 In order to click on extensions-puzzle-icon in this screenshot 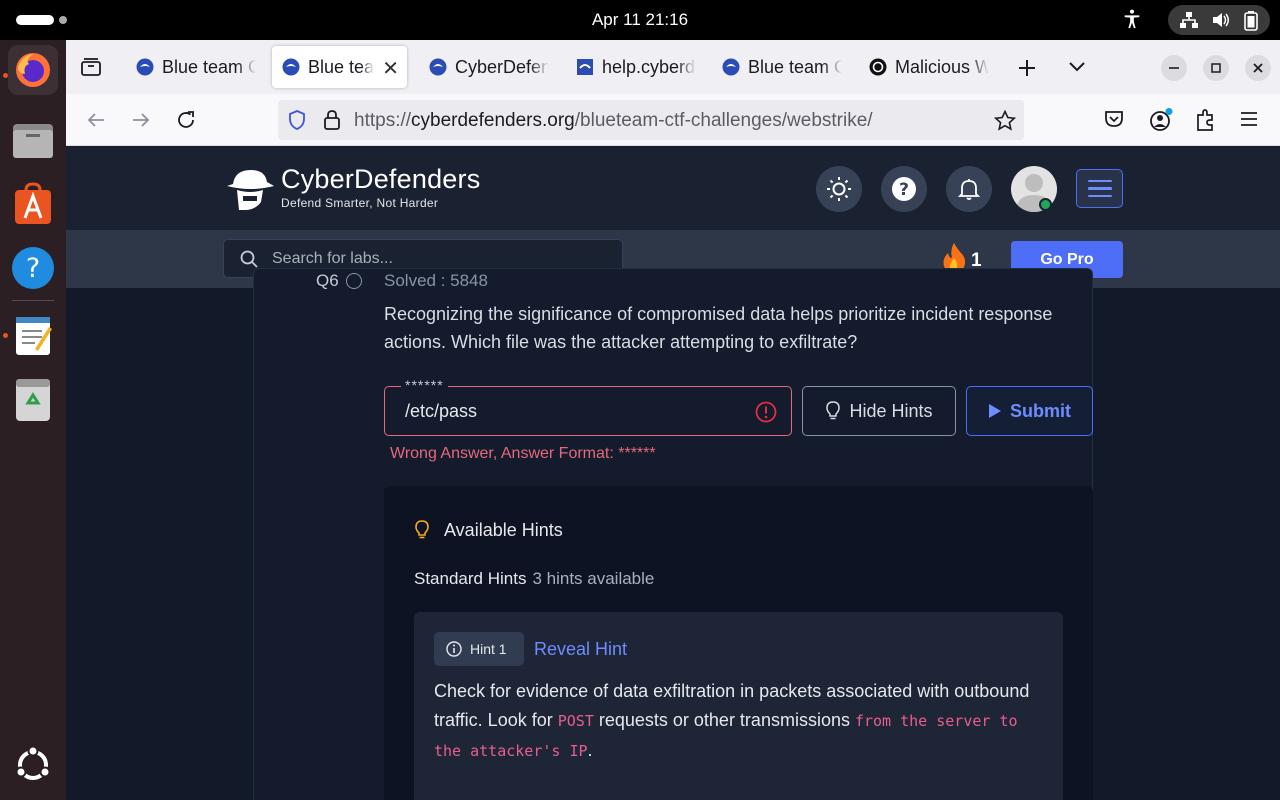, I will do `click(1205, 120)`.